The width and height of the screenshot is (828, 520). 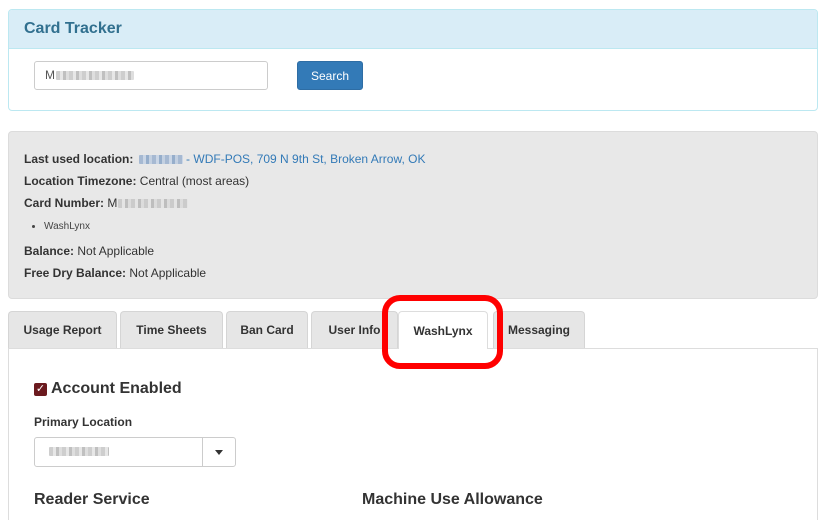 I want to click on account-enabled-label: Account Enabled, so click(x=116, y=389).